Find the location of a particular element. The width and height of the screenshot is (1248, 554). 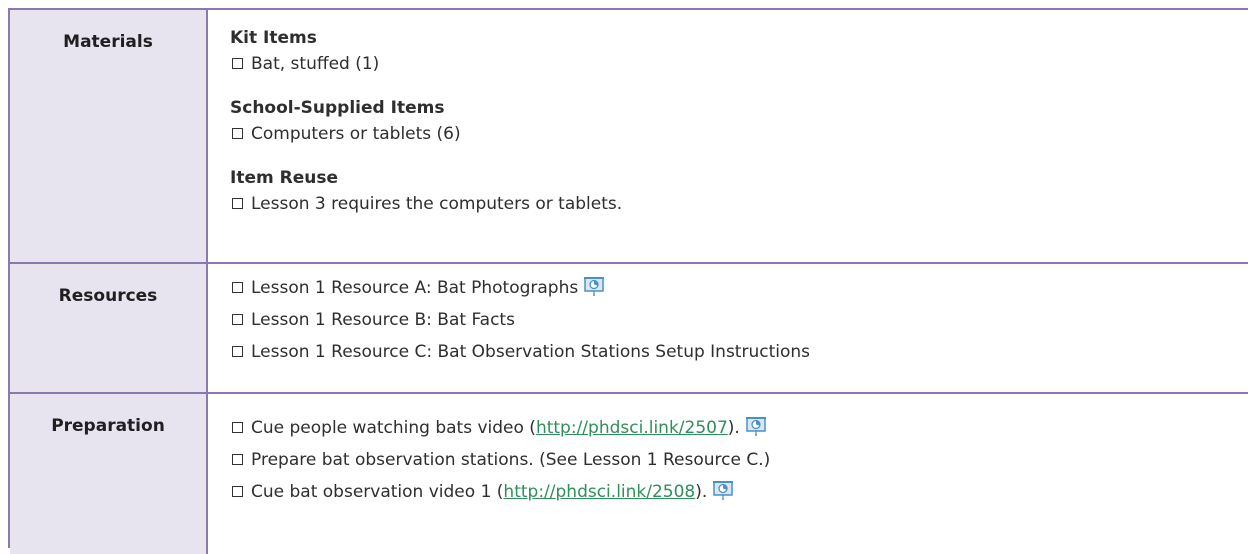

prep-item-3-text: Cue bat observation video 1 ( is located at coordinates (377, 492).